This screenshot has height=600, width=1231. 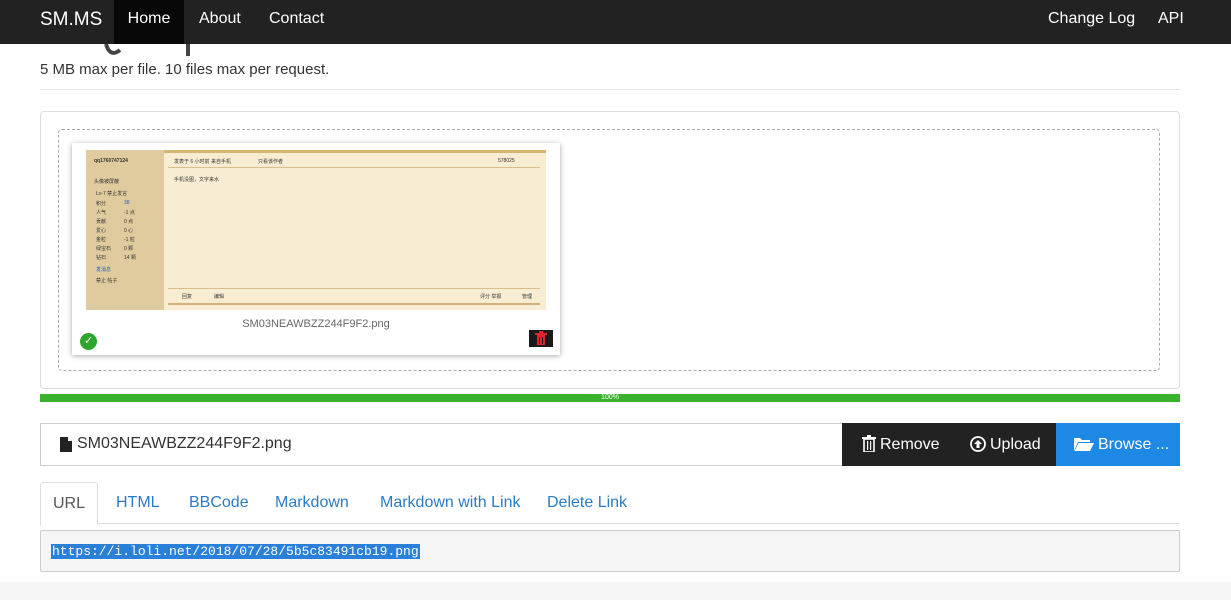 I want to click on thumb-side-rank: Lv-7 禁止发言, so click(x=112, y=194).